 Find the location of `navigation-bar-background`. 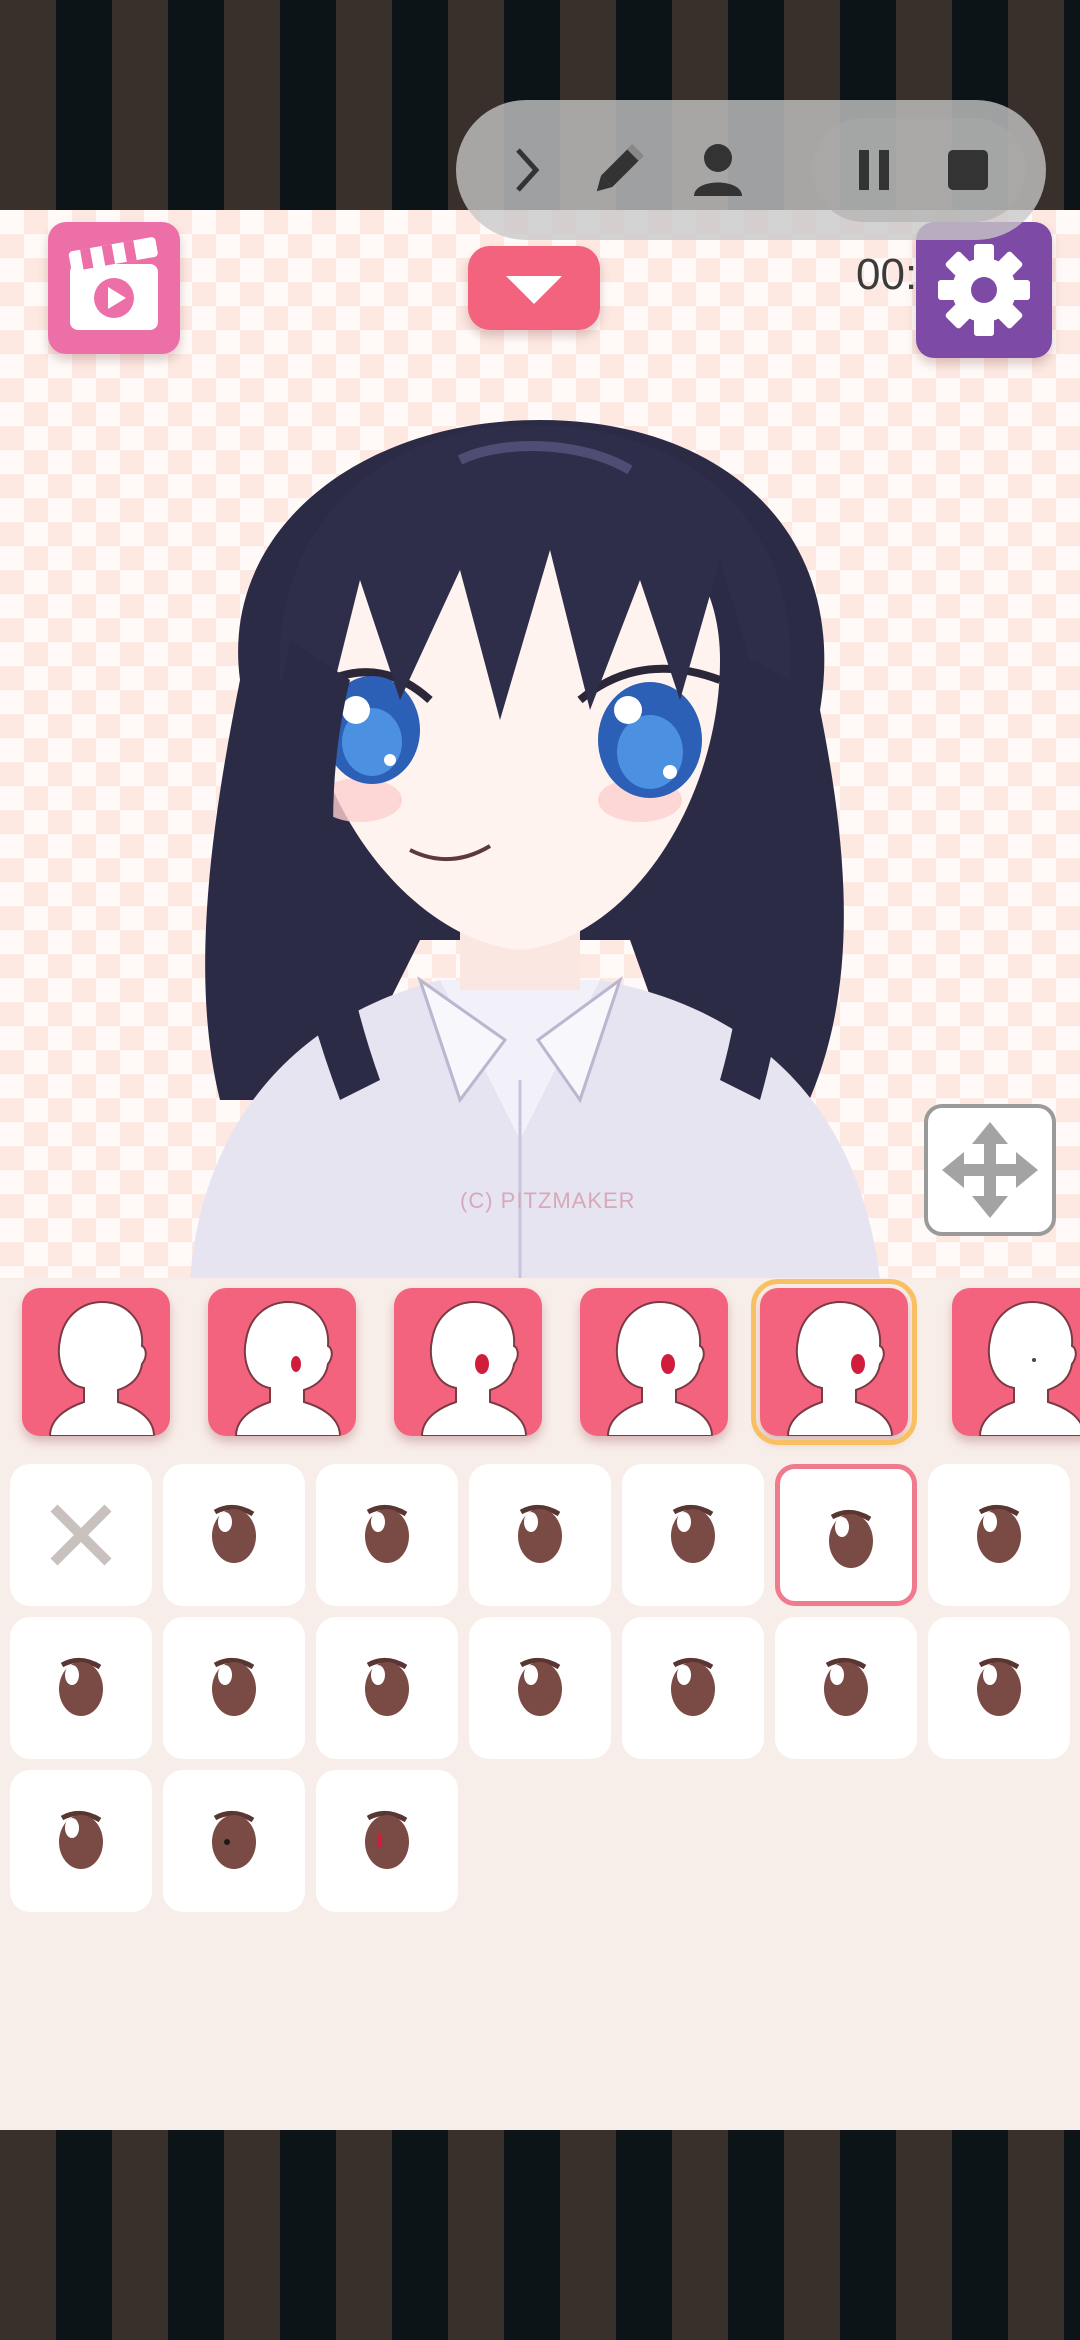

navigation-bar-background is located at coordinates (540, 2235).